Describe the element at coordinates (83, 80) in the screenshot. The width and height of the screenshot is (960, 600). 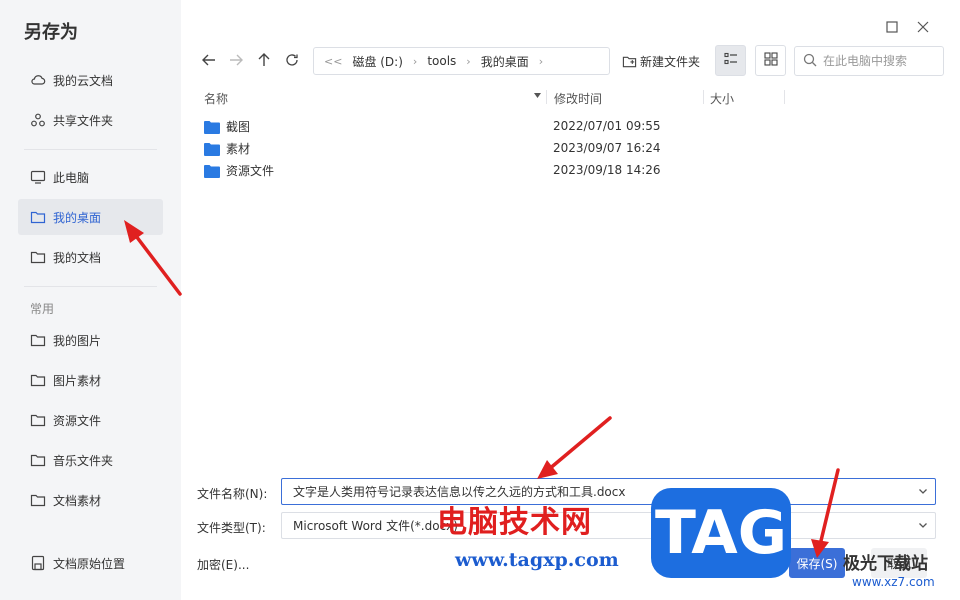
I see `sidebar-item-label: 我的云文档` at that location.